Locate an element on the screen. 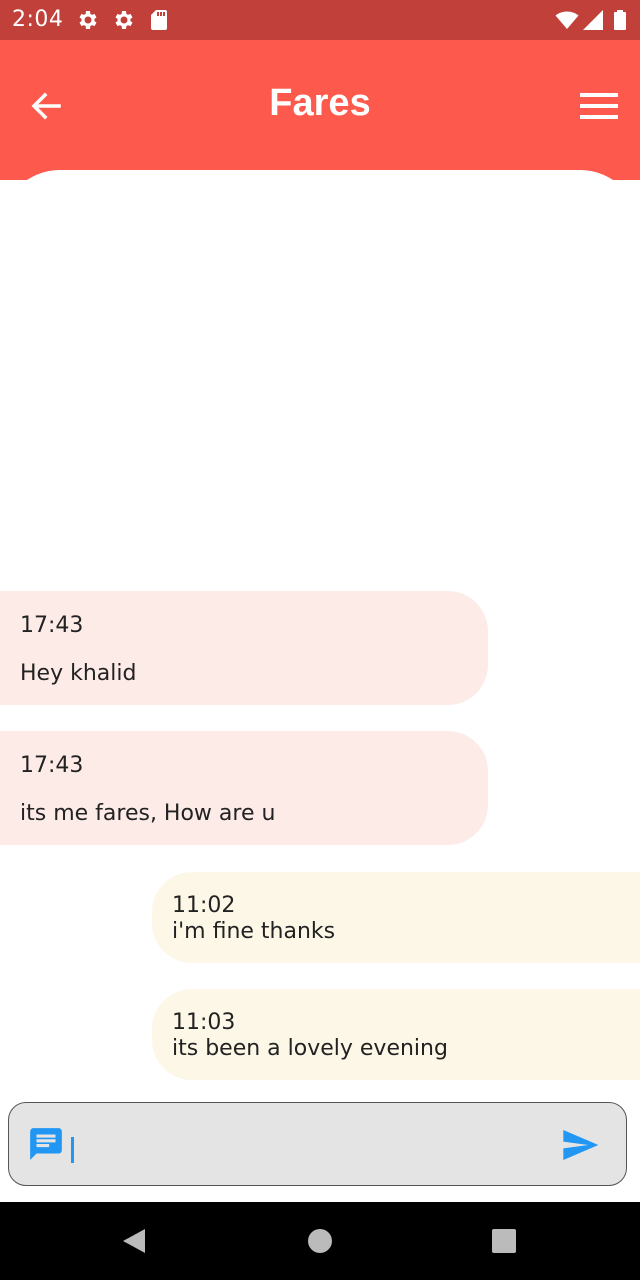 The width and height of the screenshot is (640, 1280). send-icon is located at coordinates (580, 1145).